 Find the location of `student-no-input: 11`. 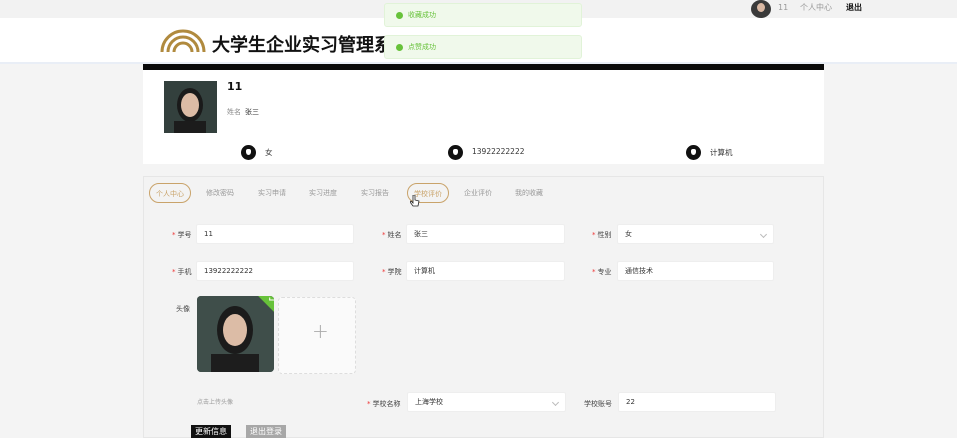

student-no-input: 11 is located at coordinates (275, 234).